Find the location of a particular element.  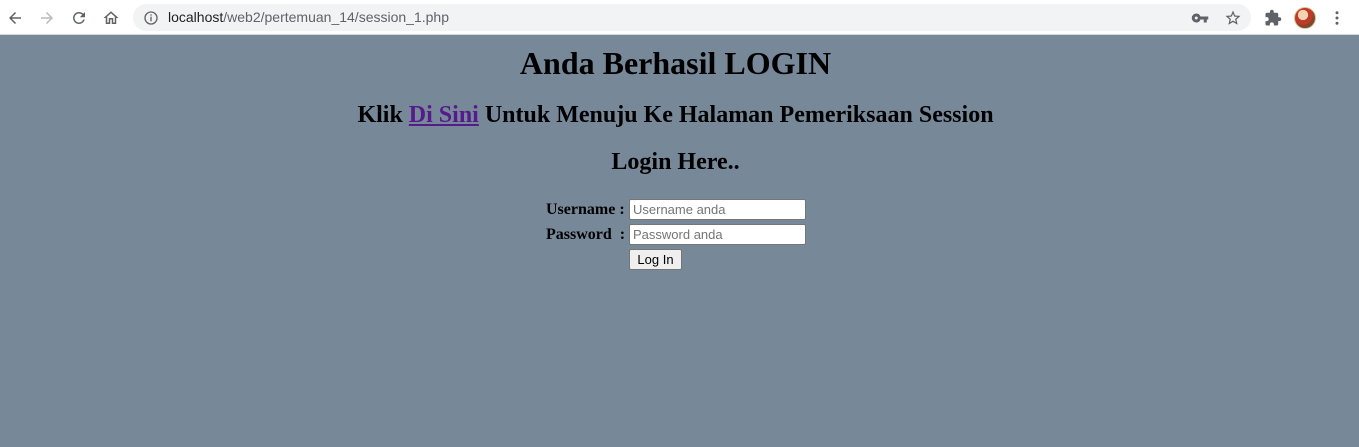

link-prefix: Klik is located at coordinates (383, 115).